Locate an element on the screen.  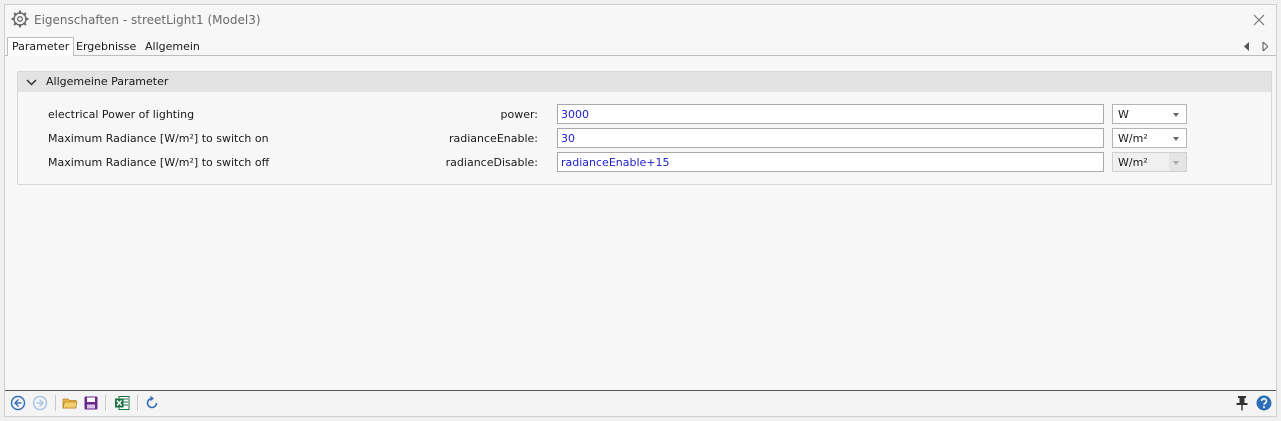
chevron-right-icon is located at coordinates (1265, 46).